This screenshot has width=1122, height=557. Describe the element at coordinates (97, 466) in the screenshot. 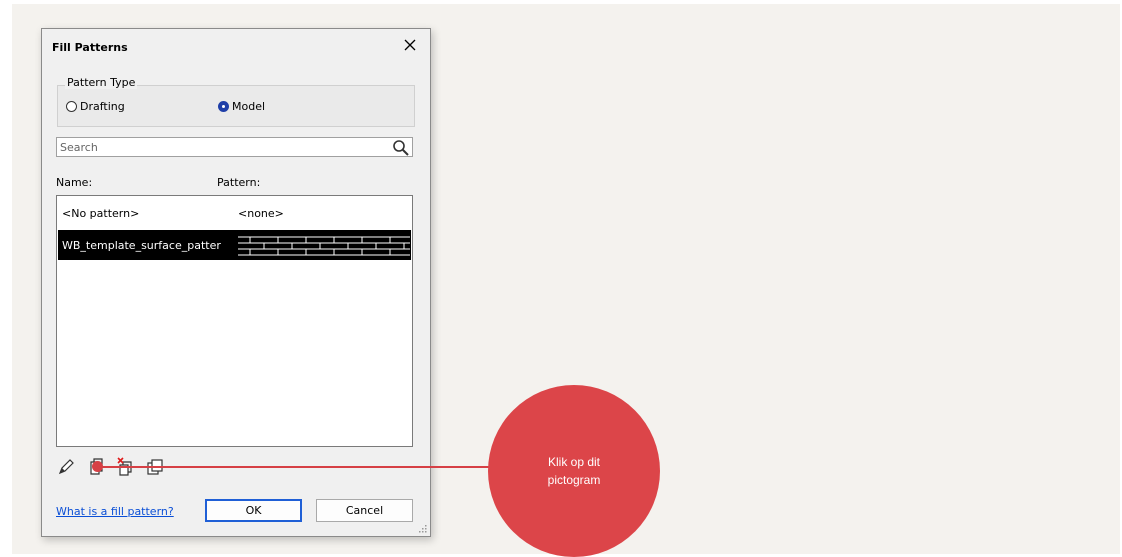

I see `callout-pointer-dot` at that location.